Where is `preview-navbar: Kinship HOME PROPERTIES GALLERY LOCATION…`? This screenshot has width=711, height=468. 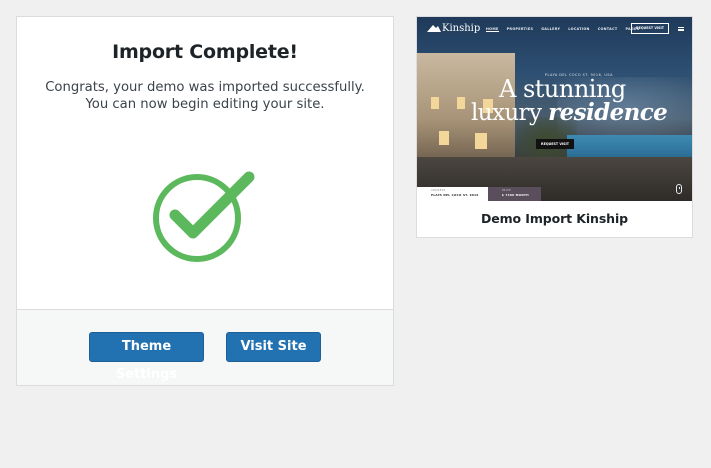 preview-navbar: Kinship HOME PROPERTIES GALLERY LOCATION… is located at coordinates (554, 30).